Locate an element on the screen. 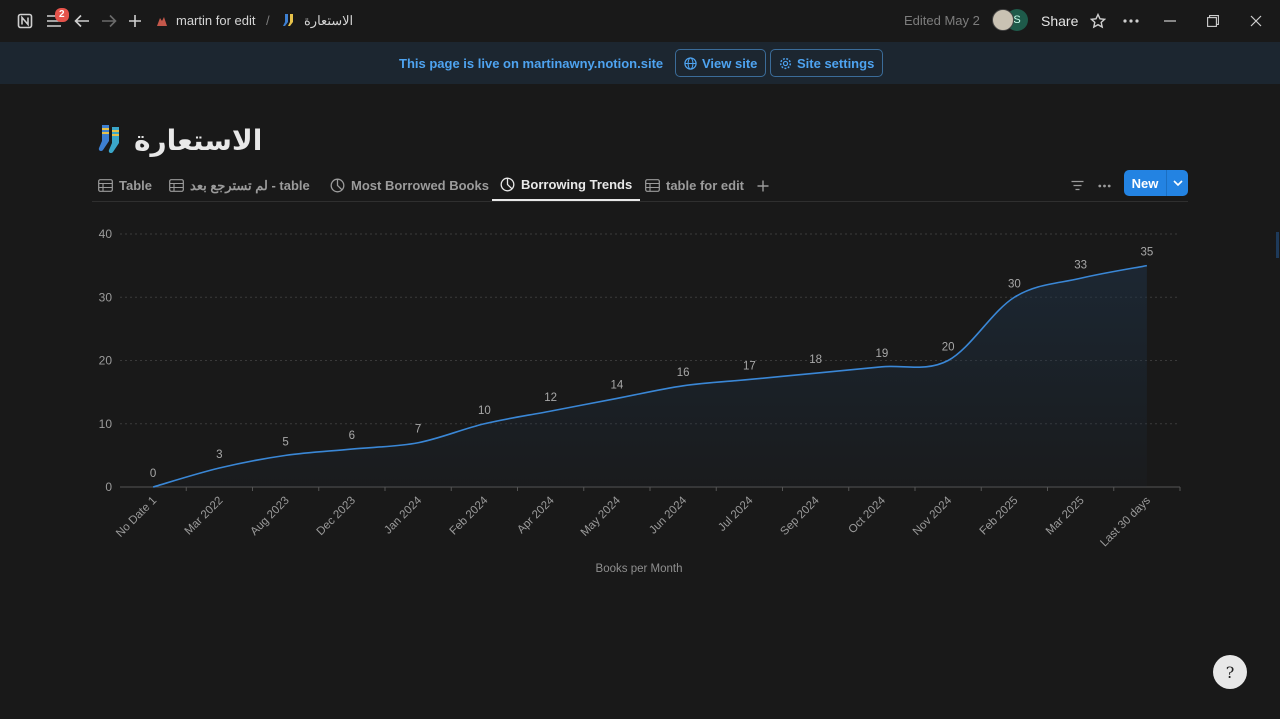 This screenshot has height=719, width=1280. plus-icon is located at coordinates (763, 185).